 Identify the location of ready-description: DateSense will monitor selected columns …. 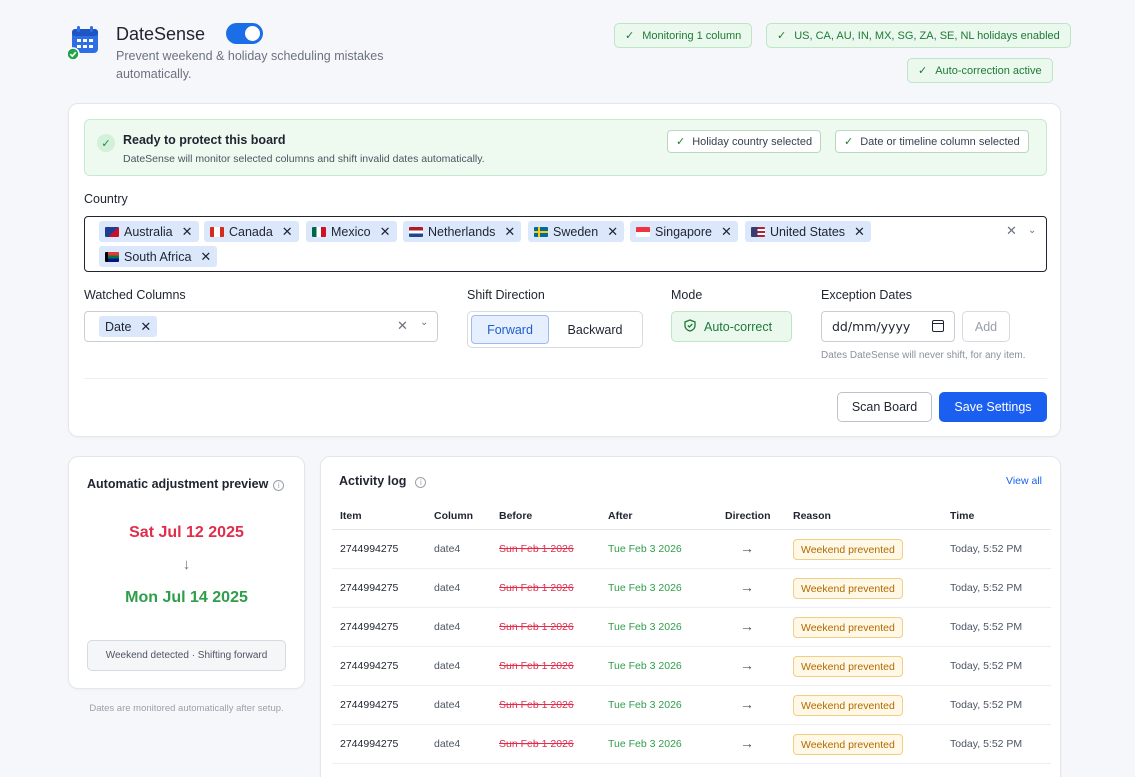
(304, 159).